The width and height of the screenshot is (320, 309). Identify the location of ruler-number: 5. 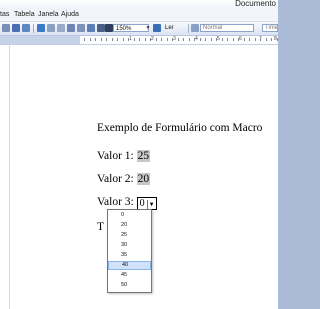
(218, 39).